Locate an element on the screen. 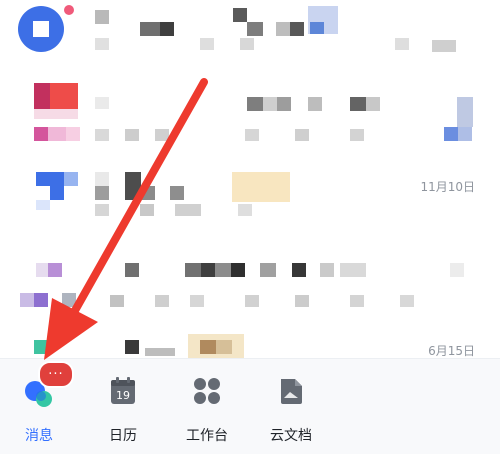  calendar-icon: 19 is located at coordinates (123, 391).